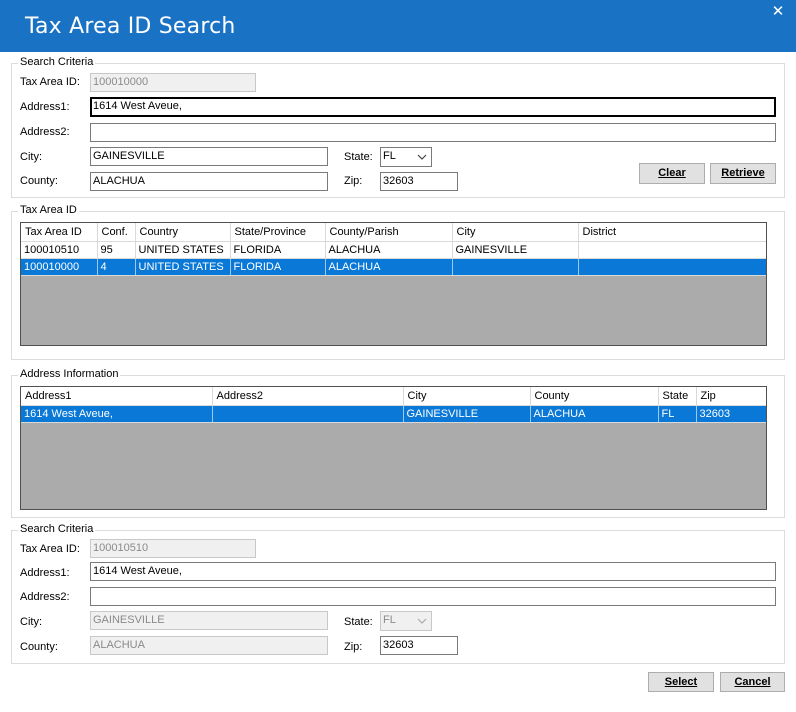 The height and width of the screenshot is (712, 796). What do you see at coordinates (677, 414) in the screenshot?
I see `table-cell: FL` at bounding box center [677, 414].